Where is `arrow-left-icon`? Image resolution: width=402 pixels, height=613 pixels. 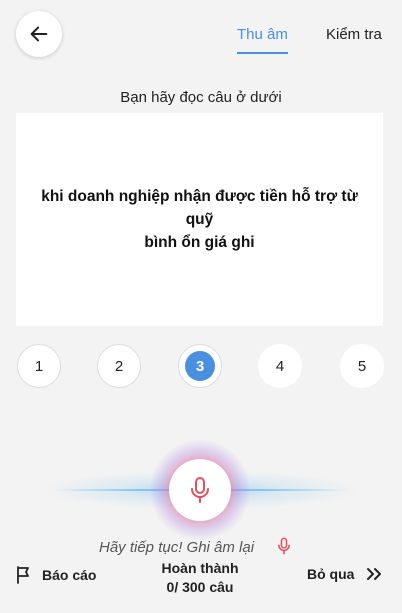
arrow-left-icon is located at coordinates (39, 34).